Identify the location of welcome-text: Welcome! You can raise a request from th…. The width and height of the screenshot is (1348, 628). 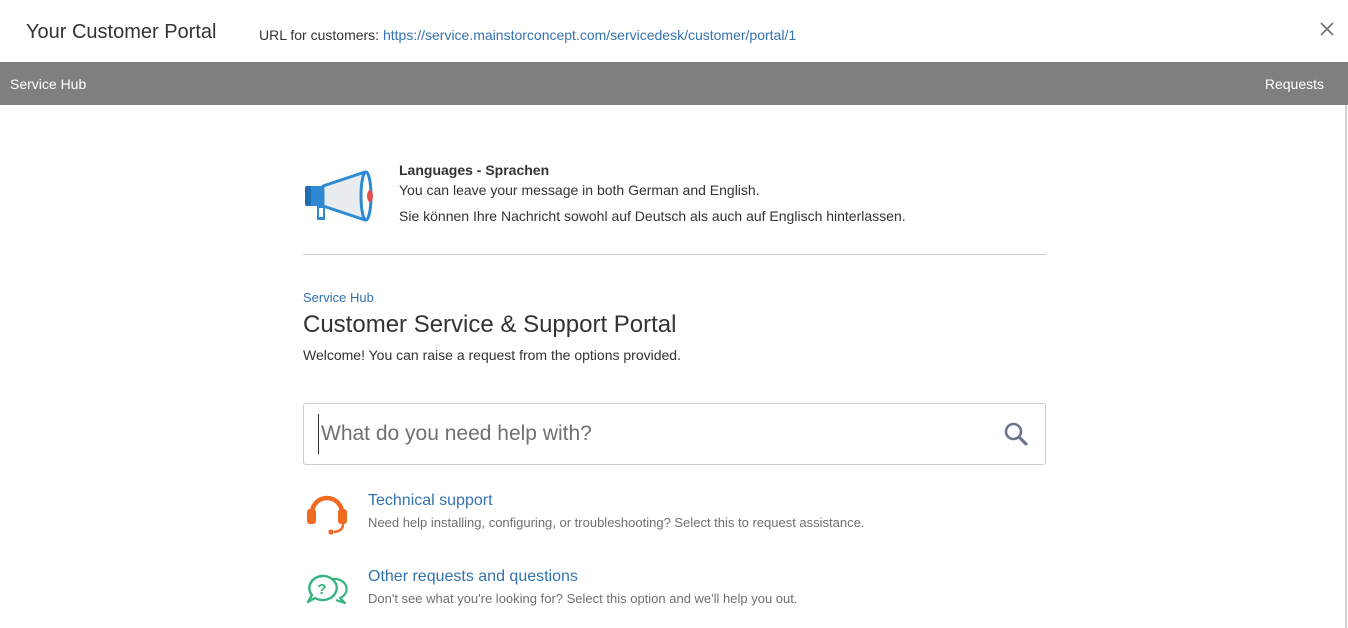
(492, 355).